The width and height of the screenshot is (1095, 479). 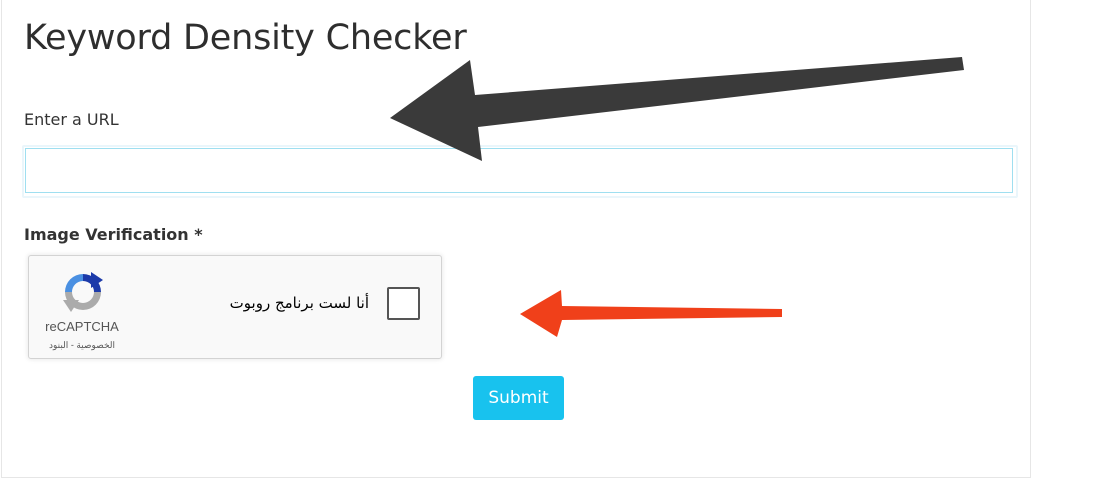 What do you see at coordinates (299, 303) in the screenshot?
I see `recaptcha-checkbox-label: أنا لست برنامج روبوت` at bounding box center [299, 303].